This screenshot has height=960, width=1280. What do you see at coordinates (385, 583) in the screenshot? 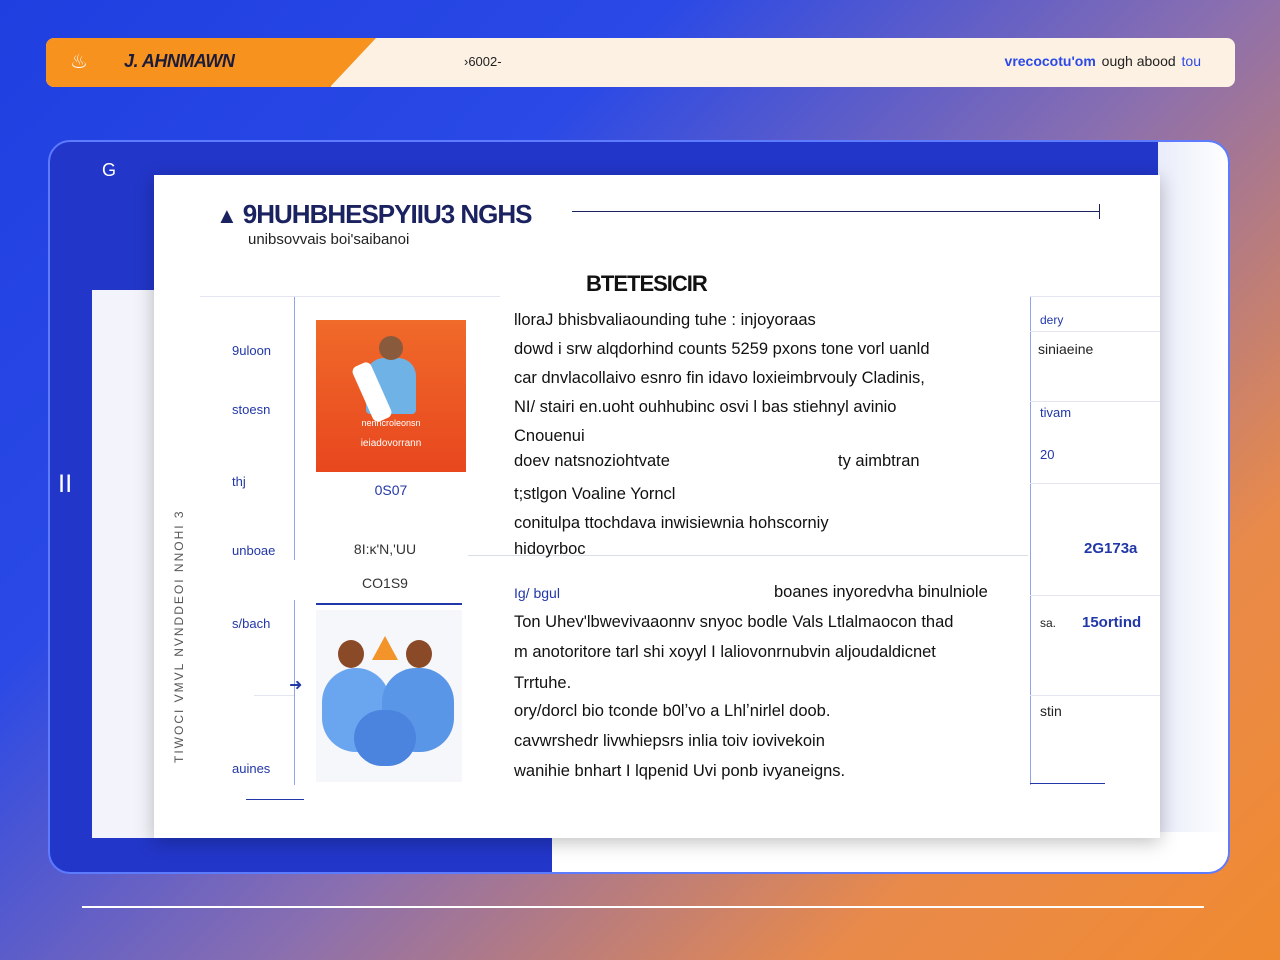
I see `image-caption: CO1S9` at bounding box center [385, 583].